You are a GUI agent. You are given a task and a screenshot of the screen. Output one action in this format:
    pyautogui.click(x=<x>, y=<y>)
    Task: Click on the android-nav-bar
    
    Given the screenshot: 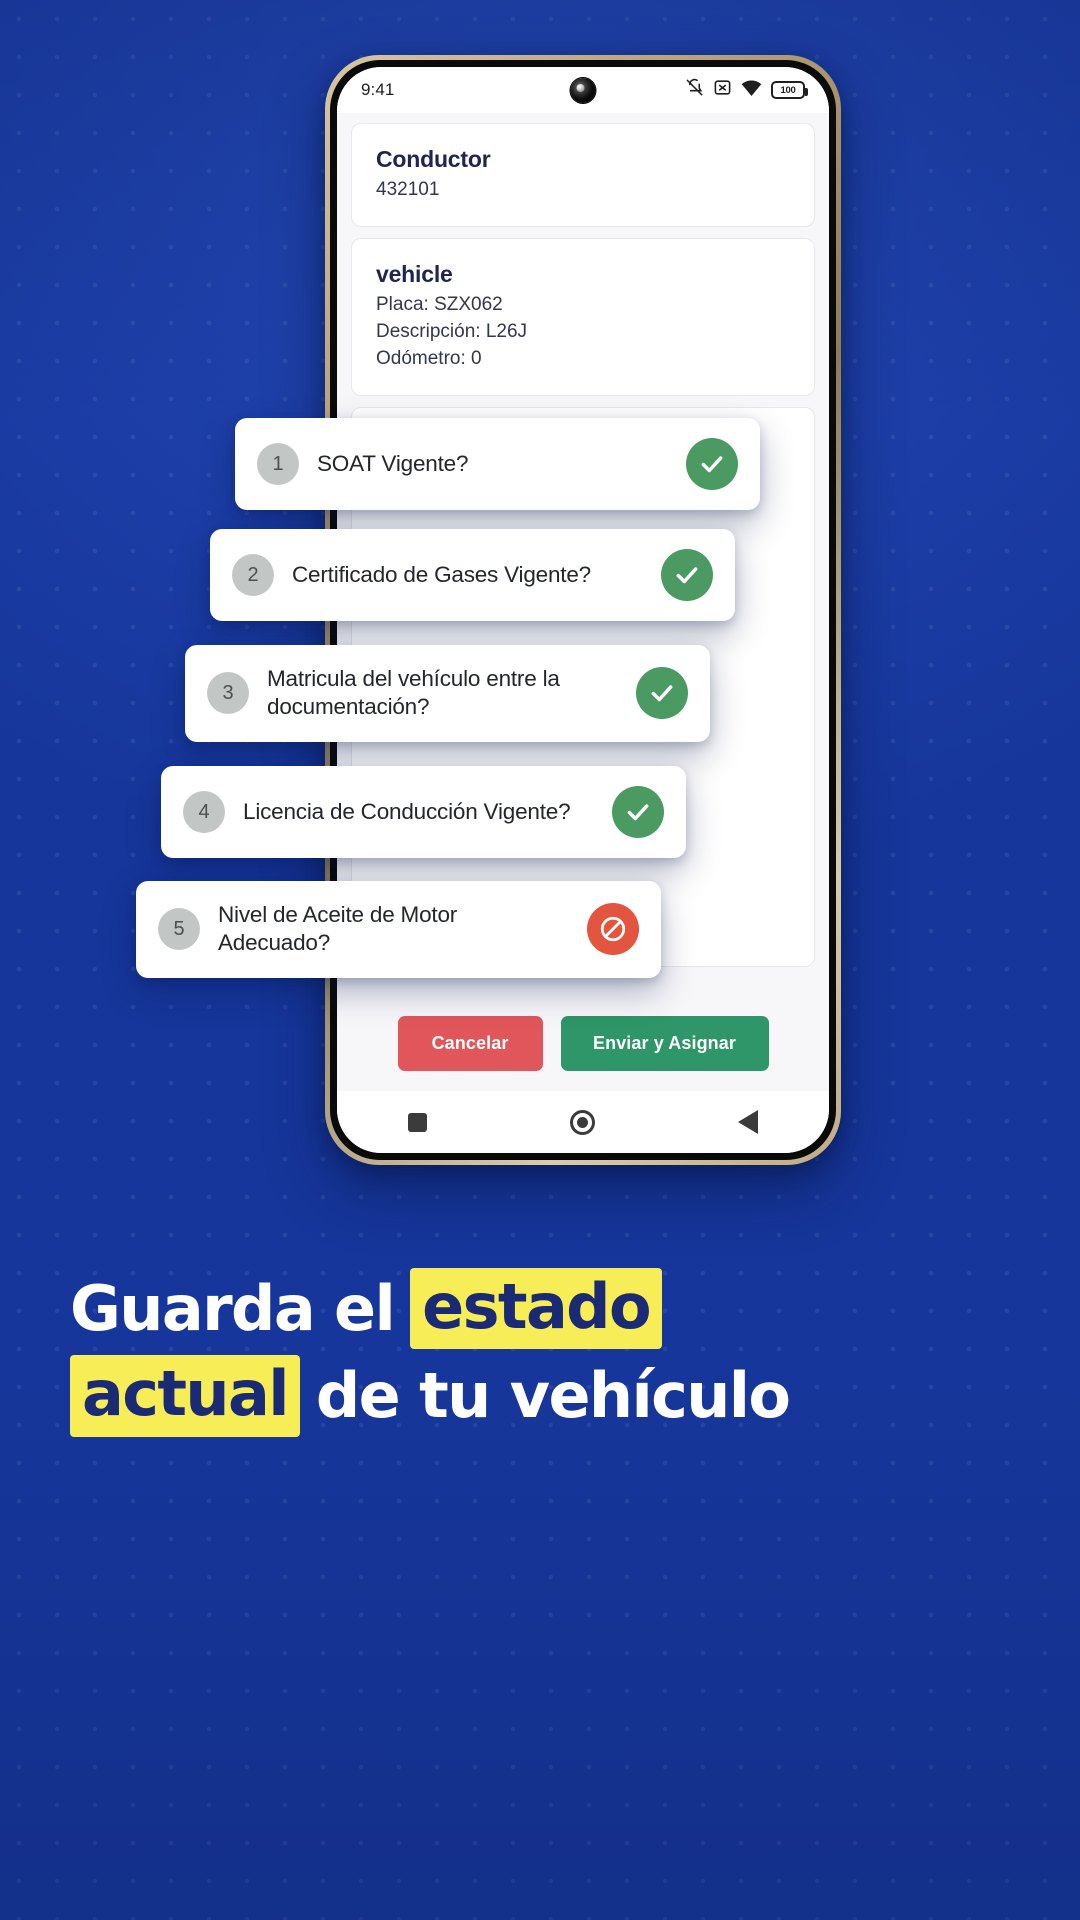 What is the action you would take?
    pyautogui.click(x=583, y=1122)
    